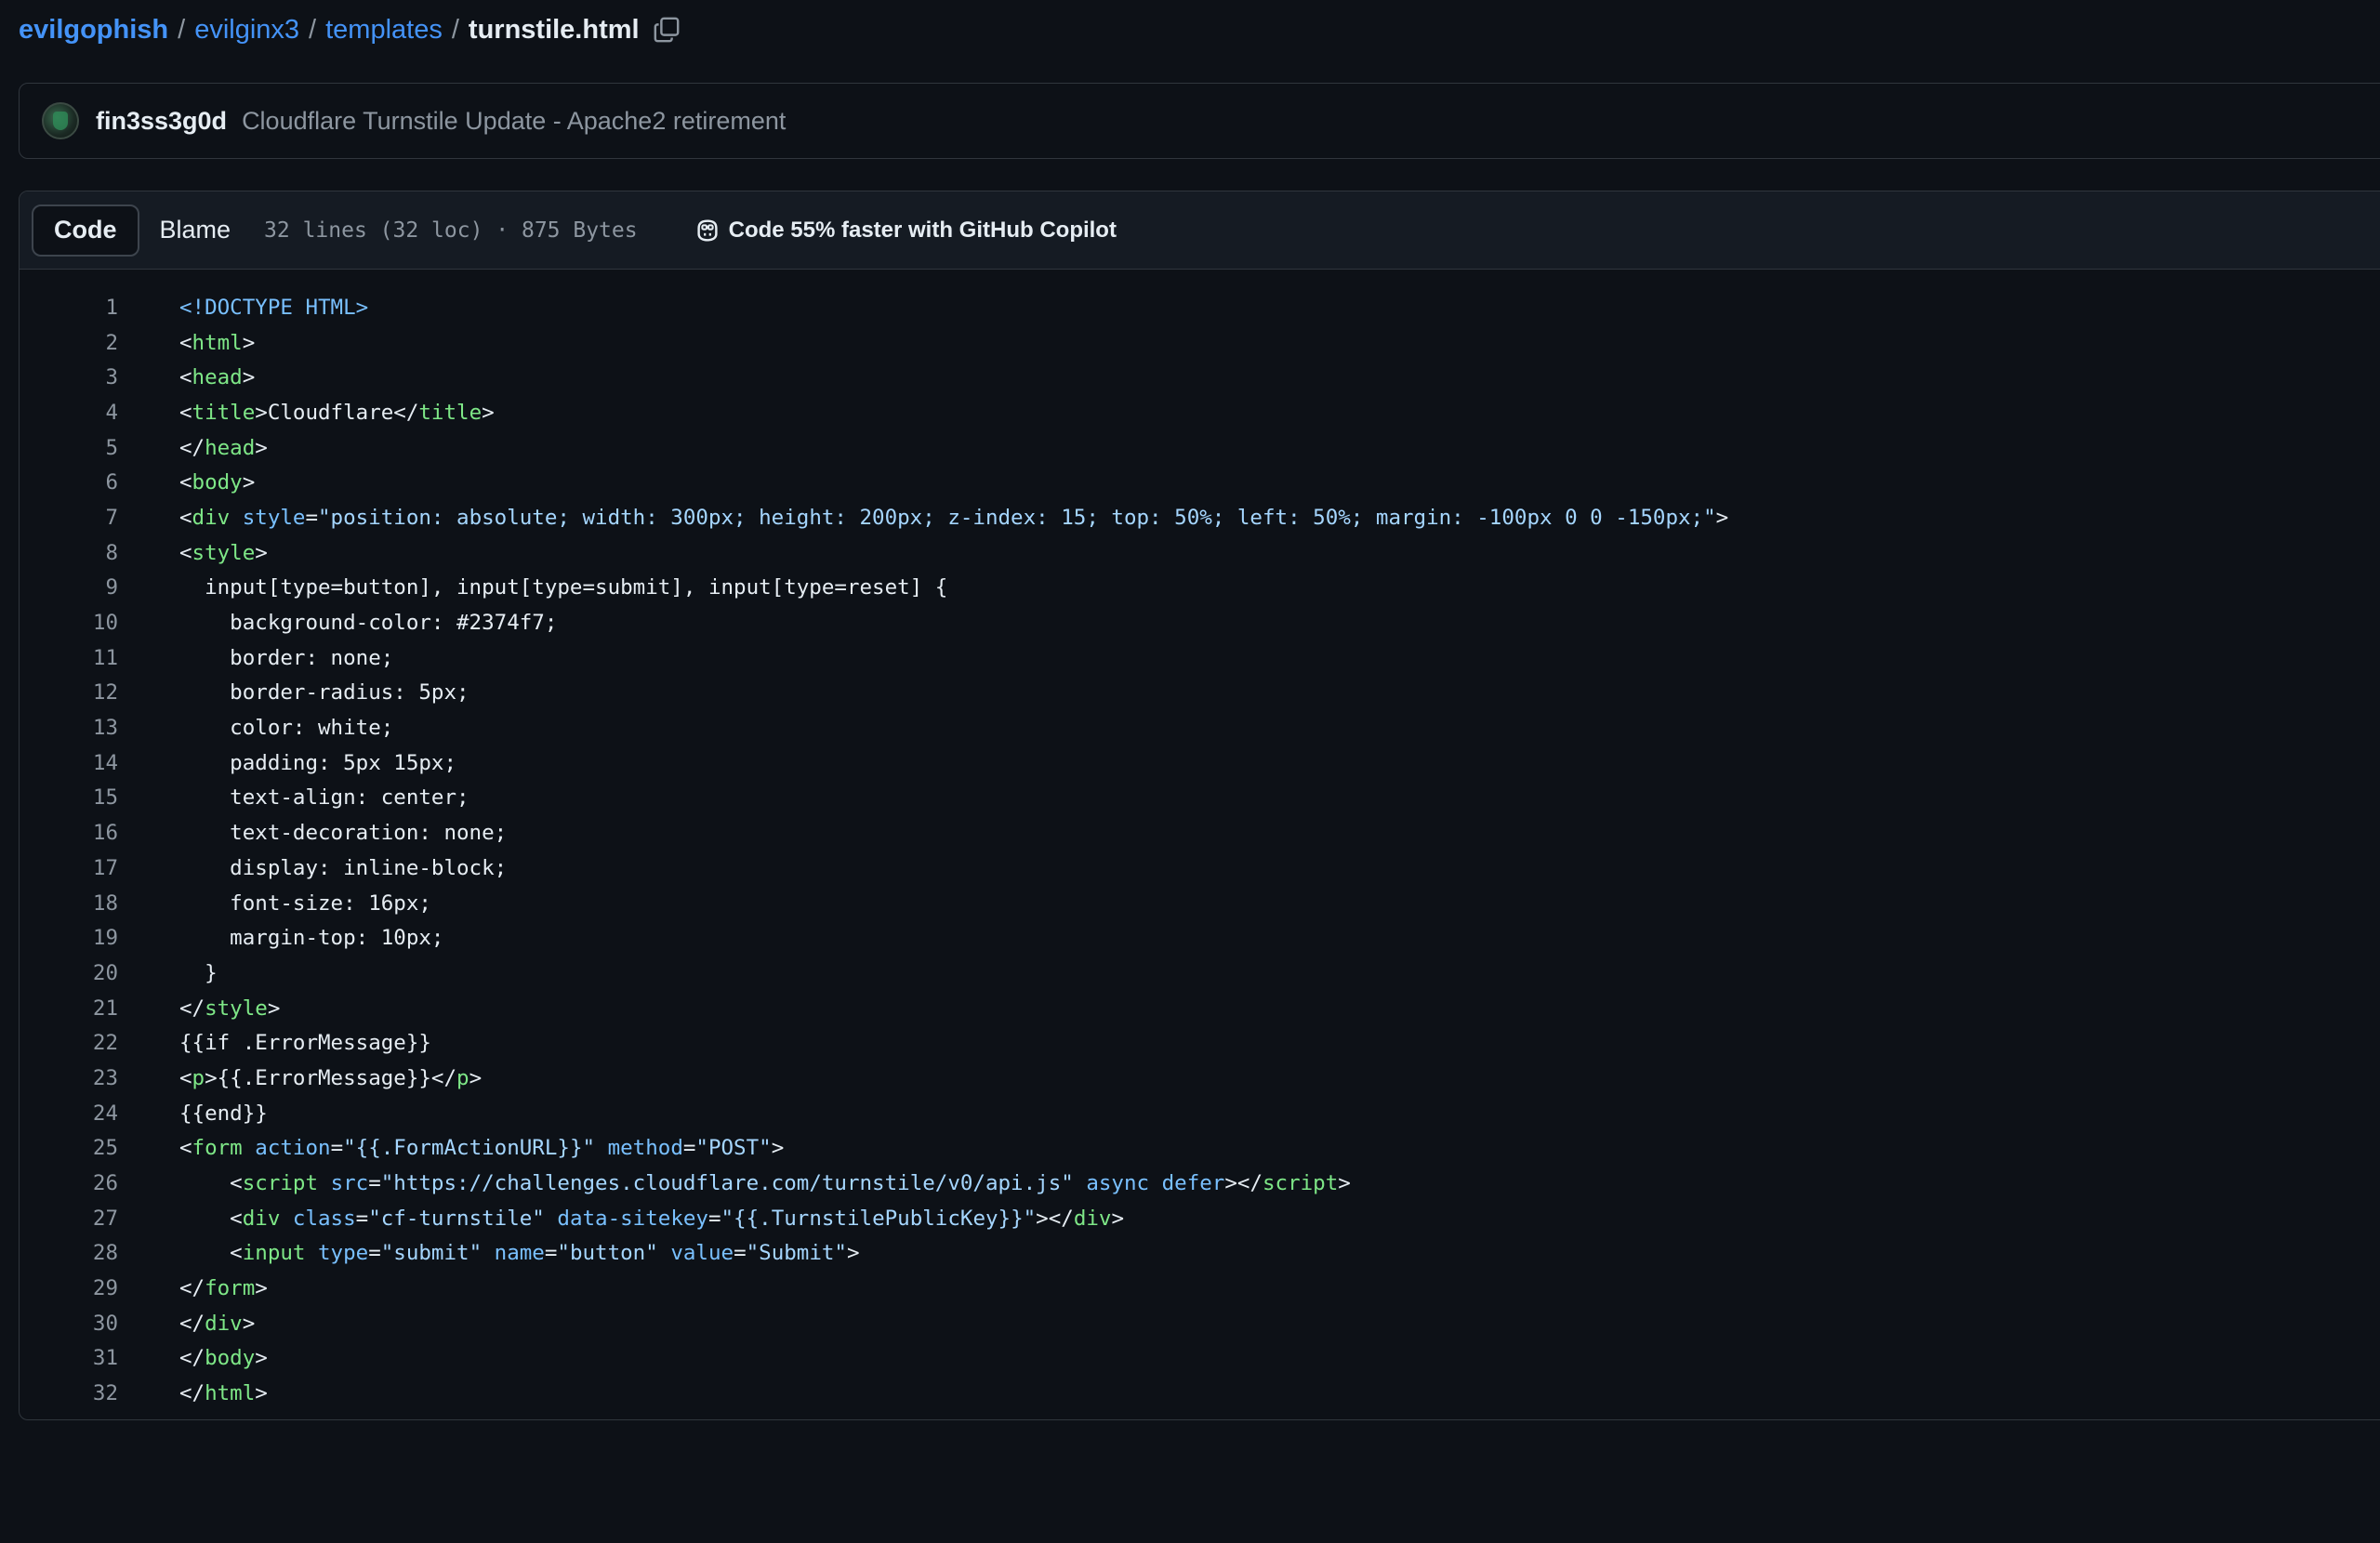 Image resolution: width=2380 pixels, height=1543 pixels. What do you see at coordinates (69, 1288) in the screenshot?
I see `line-number: 29` at bounding box center [69, 1288].